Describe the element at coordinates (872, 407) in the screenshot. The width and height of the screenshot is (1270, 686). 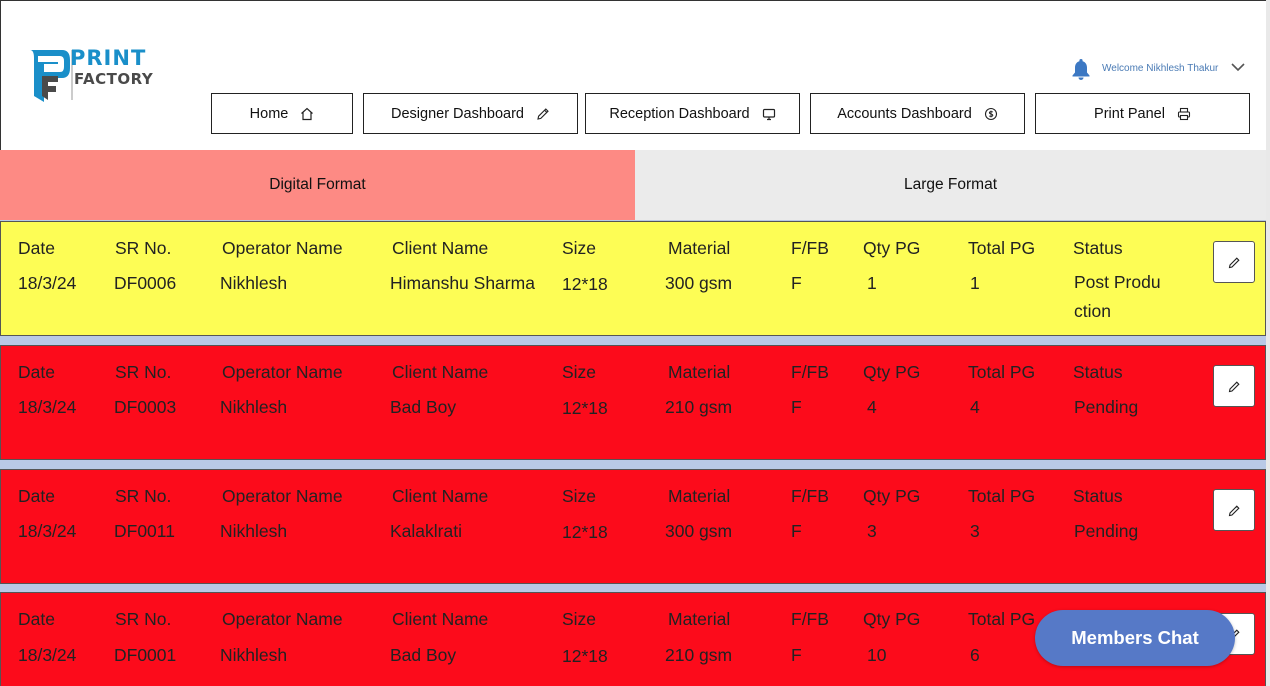
I see `job-qty: 4` at that location.